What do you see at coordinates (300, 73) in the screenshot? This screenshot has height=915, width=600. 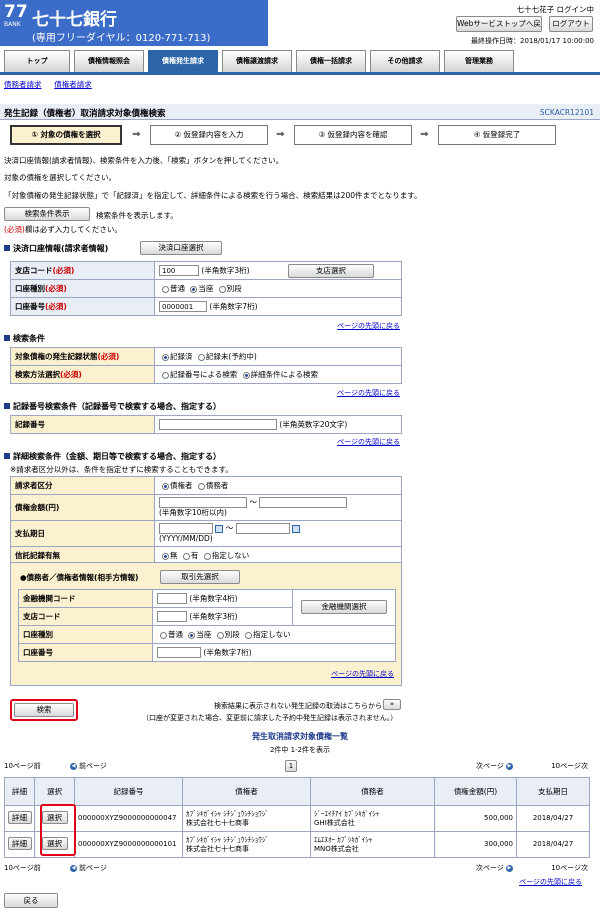 I see `tab-bar-line` at bounding box center [300, 73].